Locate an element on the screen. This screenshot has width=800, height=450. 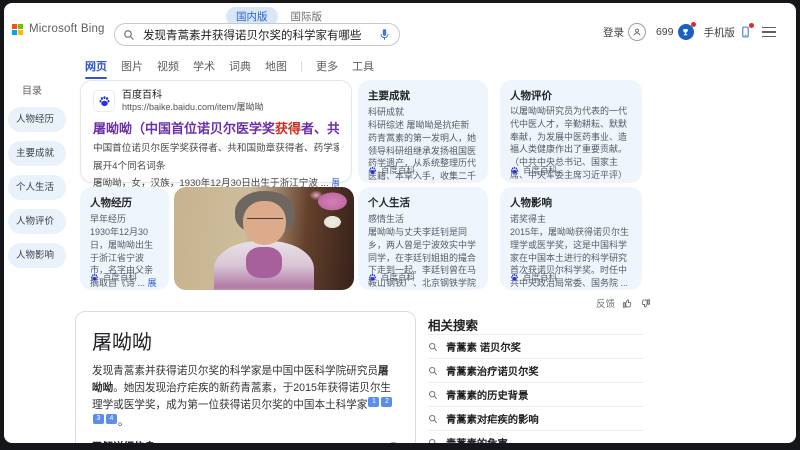
related-search-item: 青蒿素治疗诺贝尔奖 is located at coordinates (535, 371).